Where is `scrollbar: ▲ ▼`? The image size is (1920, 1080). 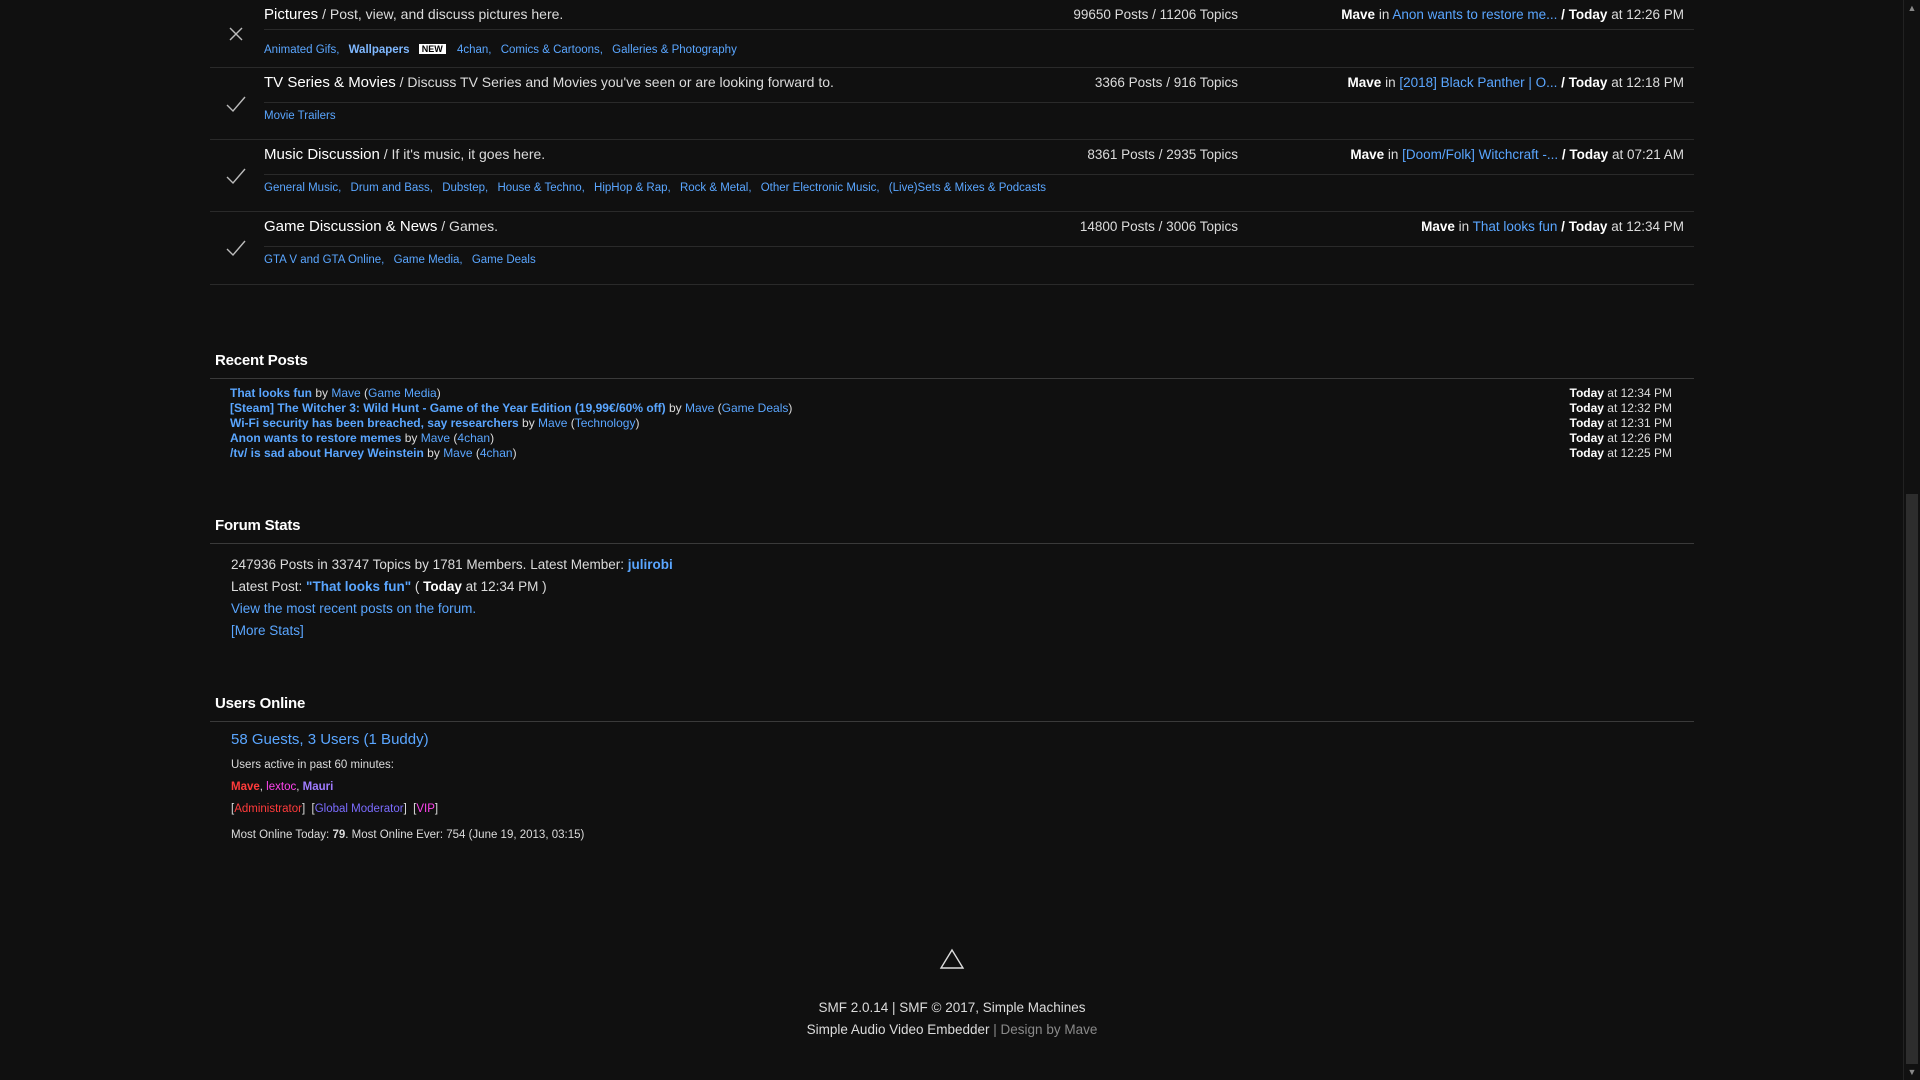
scrollbar: ▲ ▼ is located at coordinates (1911, 540).